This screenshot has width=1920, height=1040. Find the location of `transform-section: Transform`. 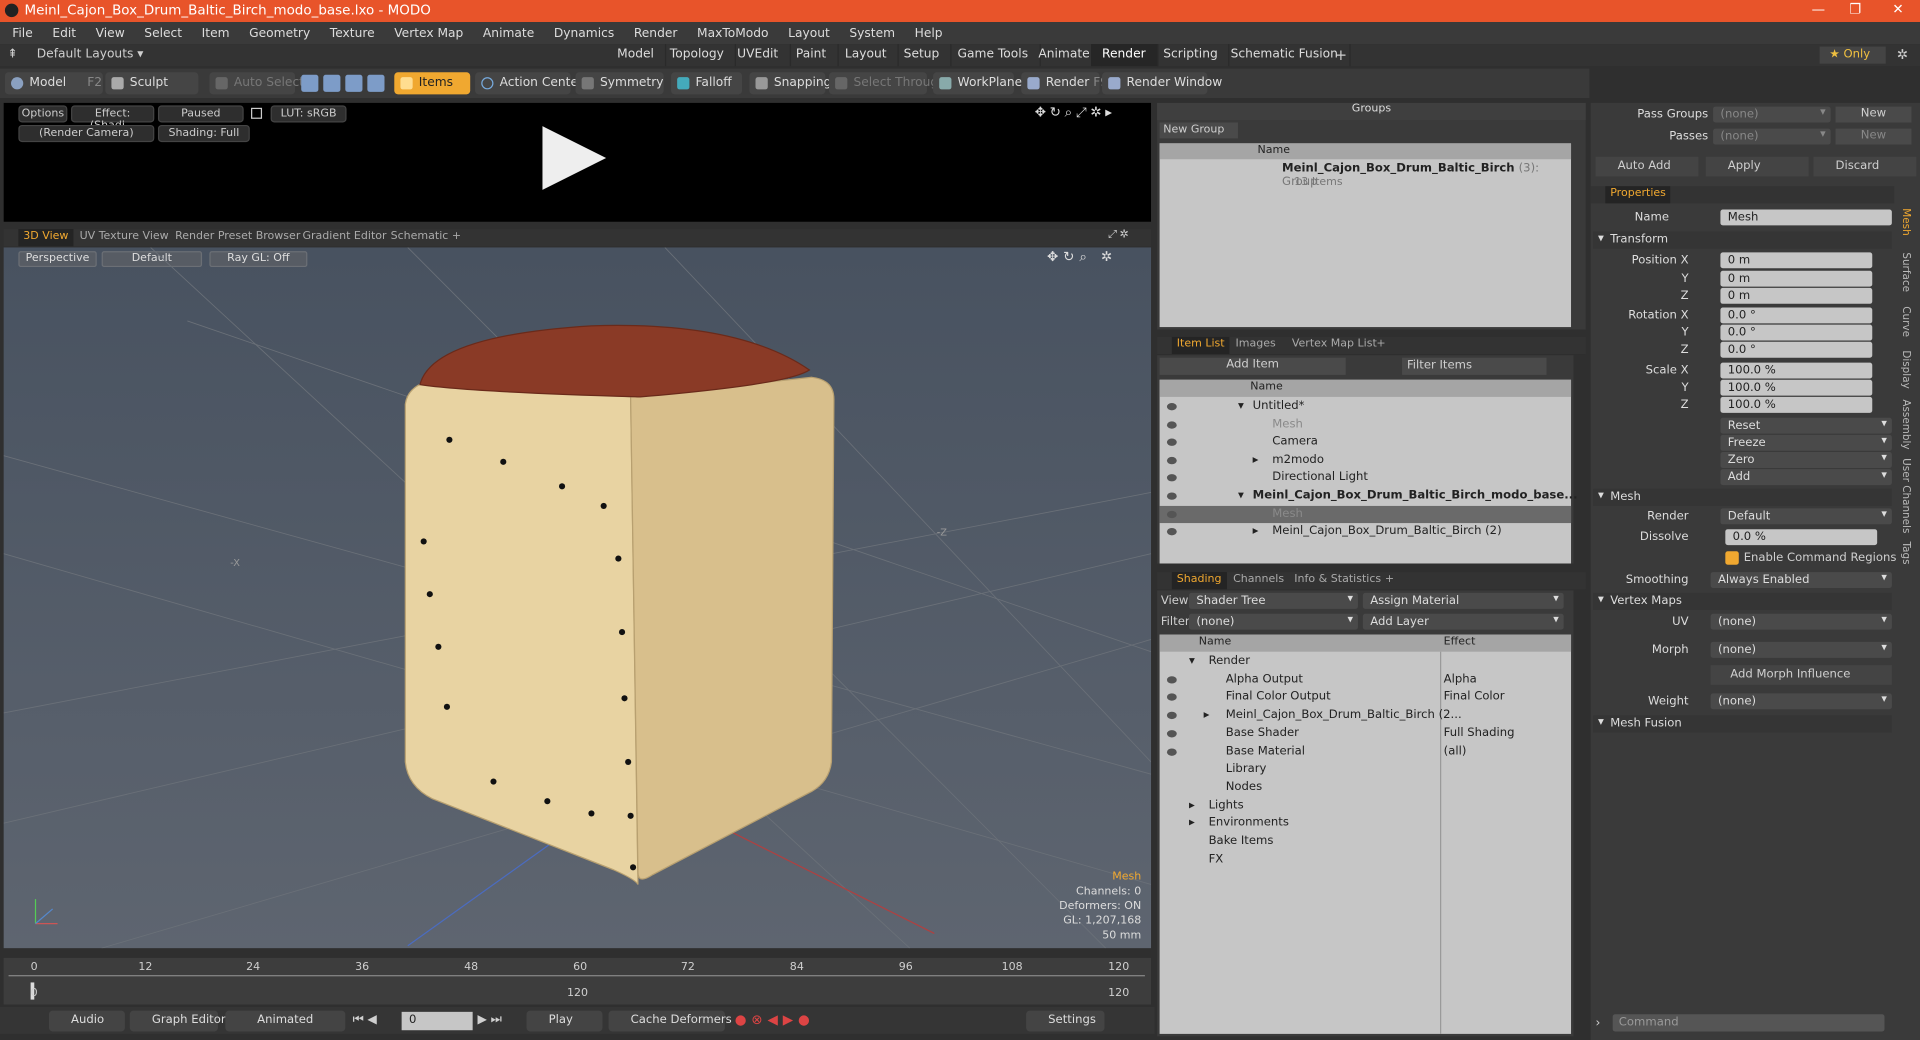

transform-section: Transform is located at coordinates (1742, 240).